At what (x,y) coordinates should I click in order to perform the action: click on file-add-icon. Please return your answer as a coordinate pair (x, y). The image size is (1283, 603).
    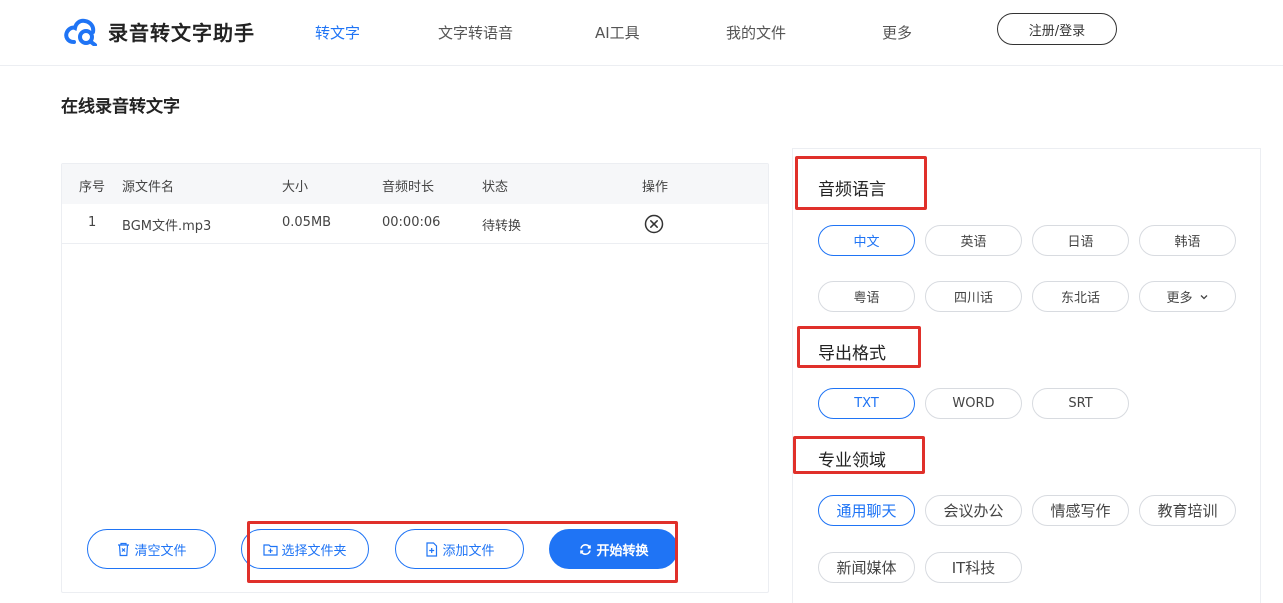
    Looking at the image, I should click on (432, 549).